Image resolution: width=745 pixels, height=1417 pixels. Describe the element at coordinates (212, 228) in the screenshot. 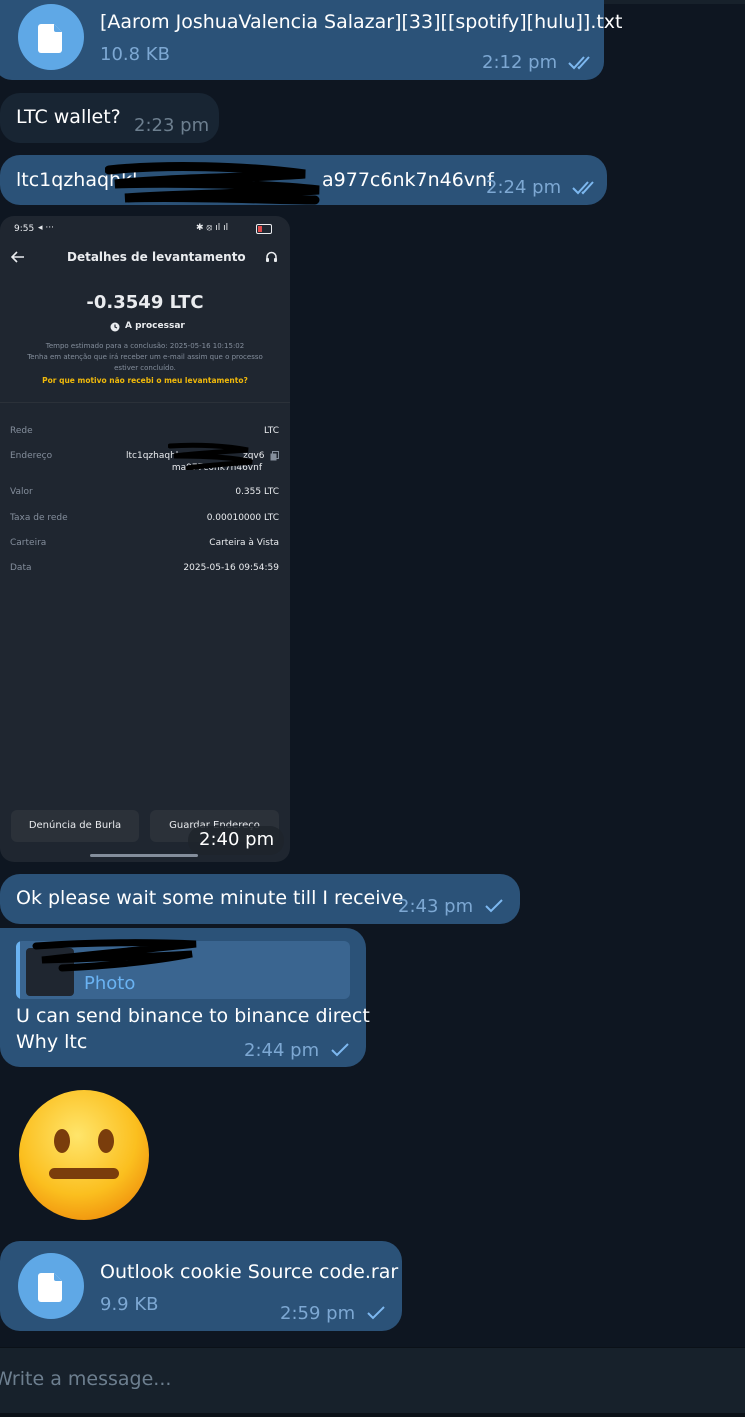

I see `status-icons: ✱ ⦻ ıl ıl` at that location.